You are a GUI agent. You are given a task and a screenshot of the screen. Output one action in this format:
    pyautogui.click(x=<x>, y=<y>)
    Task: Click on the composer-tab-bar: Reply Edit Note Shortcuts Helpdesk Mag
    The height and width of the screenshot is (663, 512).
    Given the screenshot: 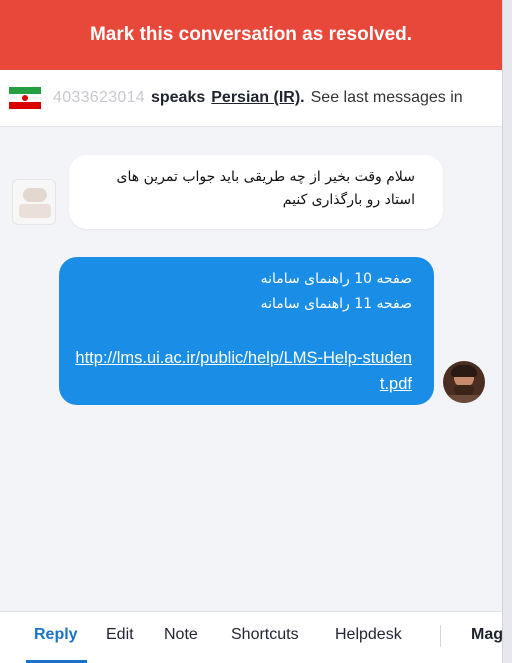 What is the action you would take?
    pyautogui.click(x=251, y=637)
    